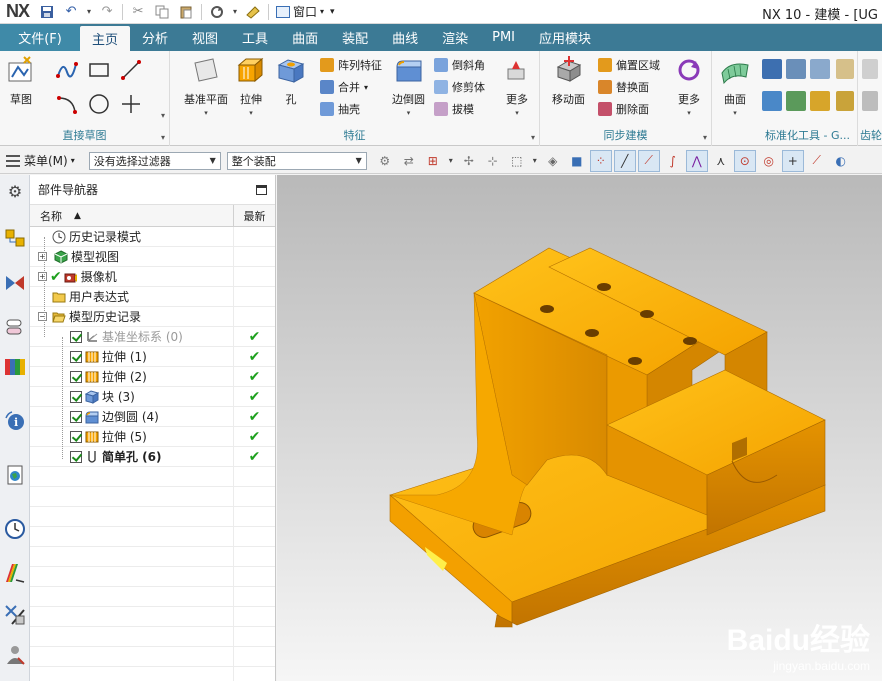 This screenshot has height=681, width=882. I want to click on point-on-surface-snap-icon: ◐, so click(841, 161).